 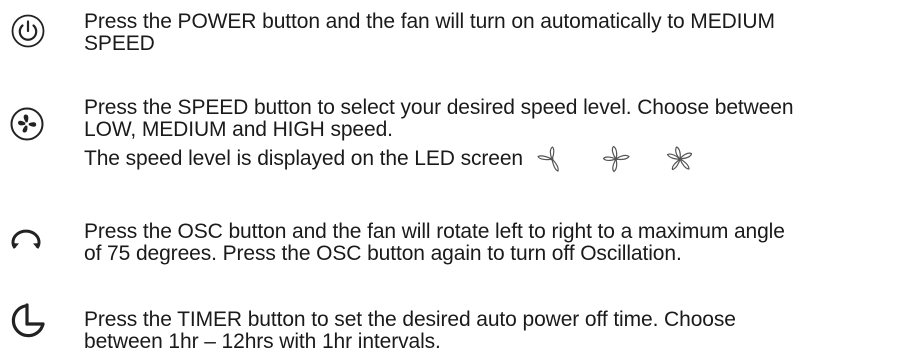 What do you see at coordinates (26, 239) in the screenshot?
I see `oscillation-icon` at bounding box center [26, 239].